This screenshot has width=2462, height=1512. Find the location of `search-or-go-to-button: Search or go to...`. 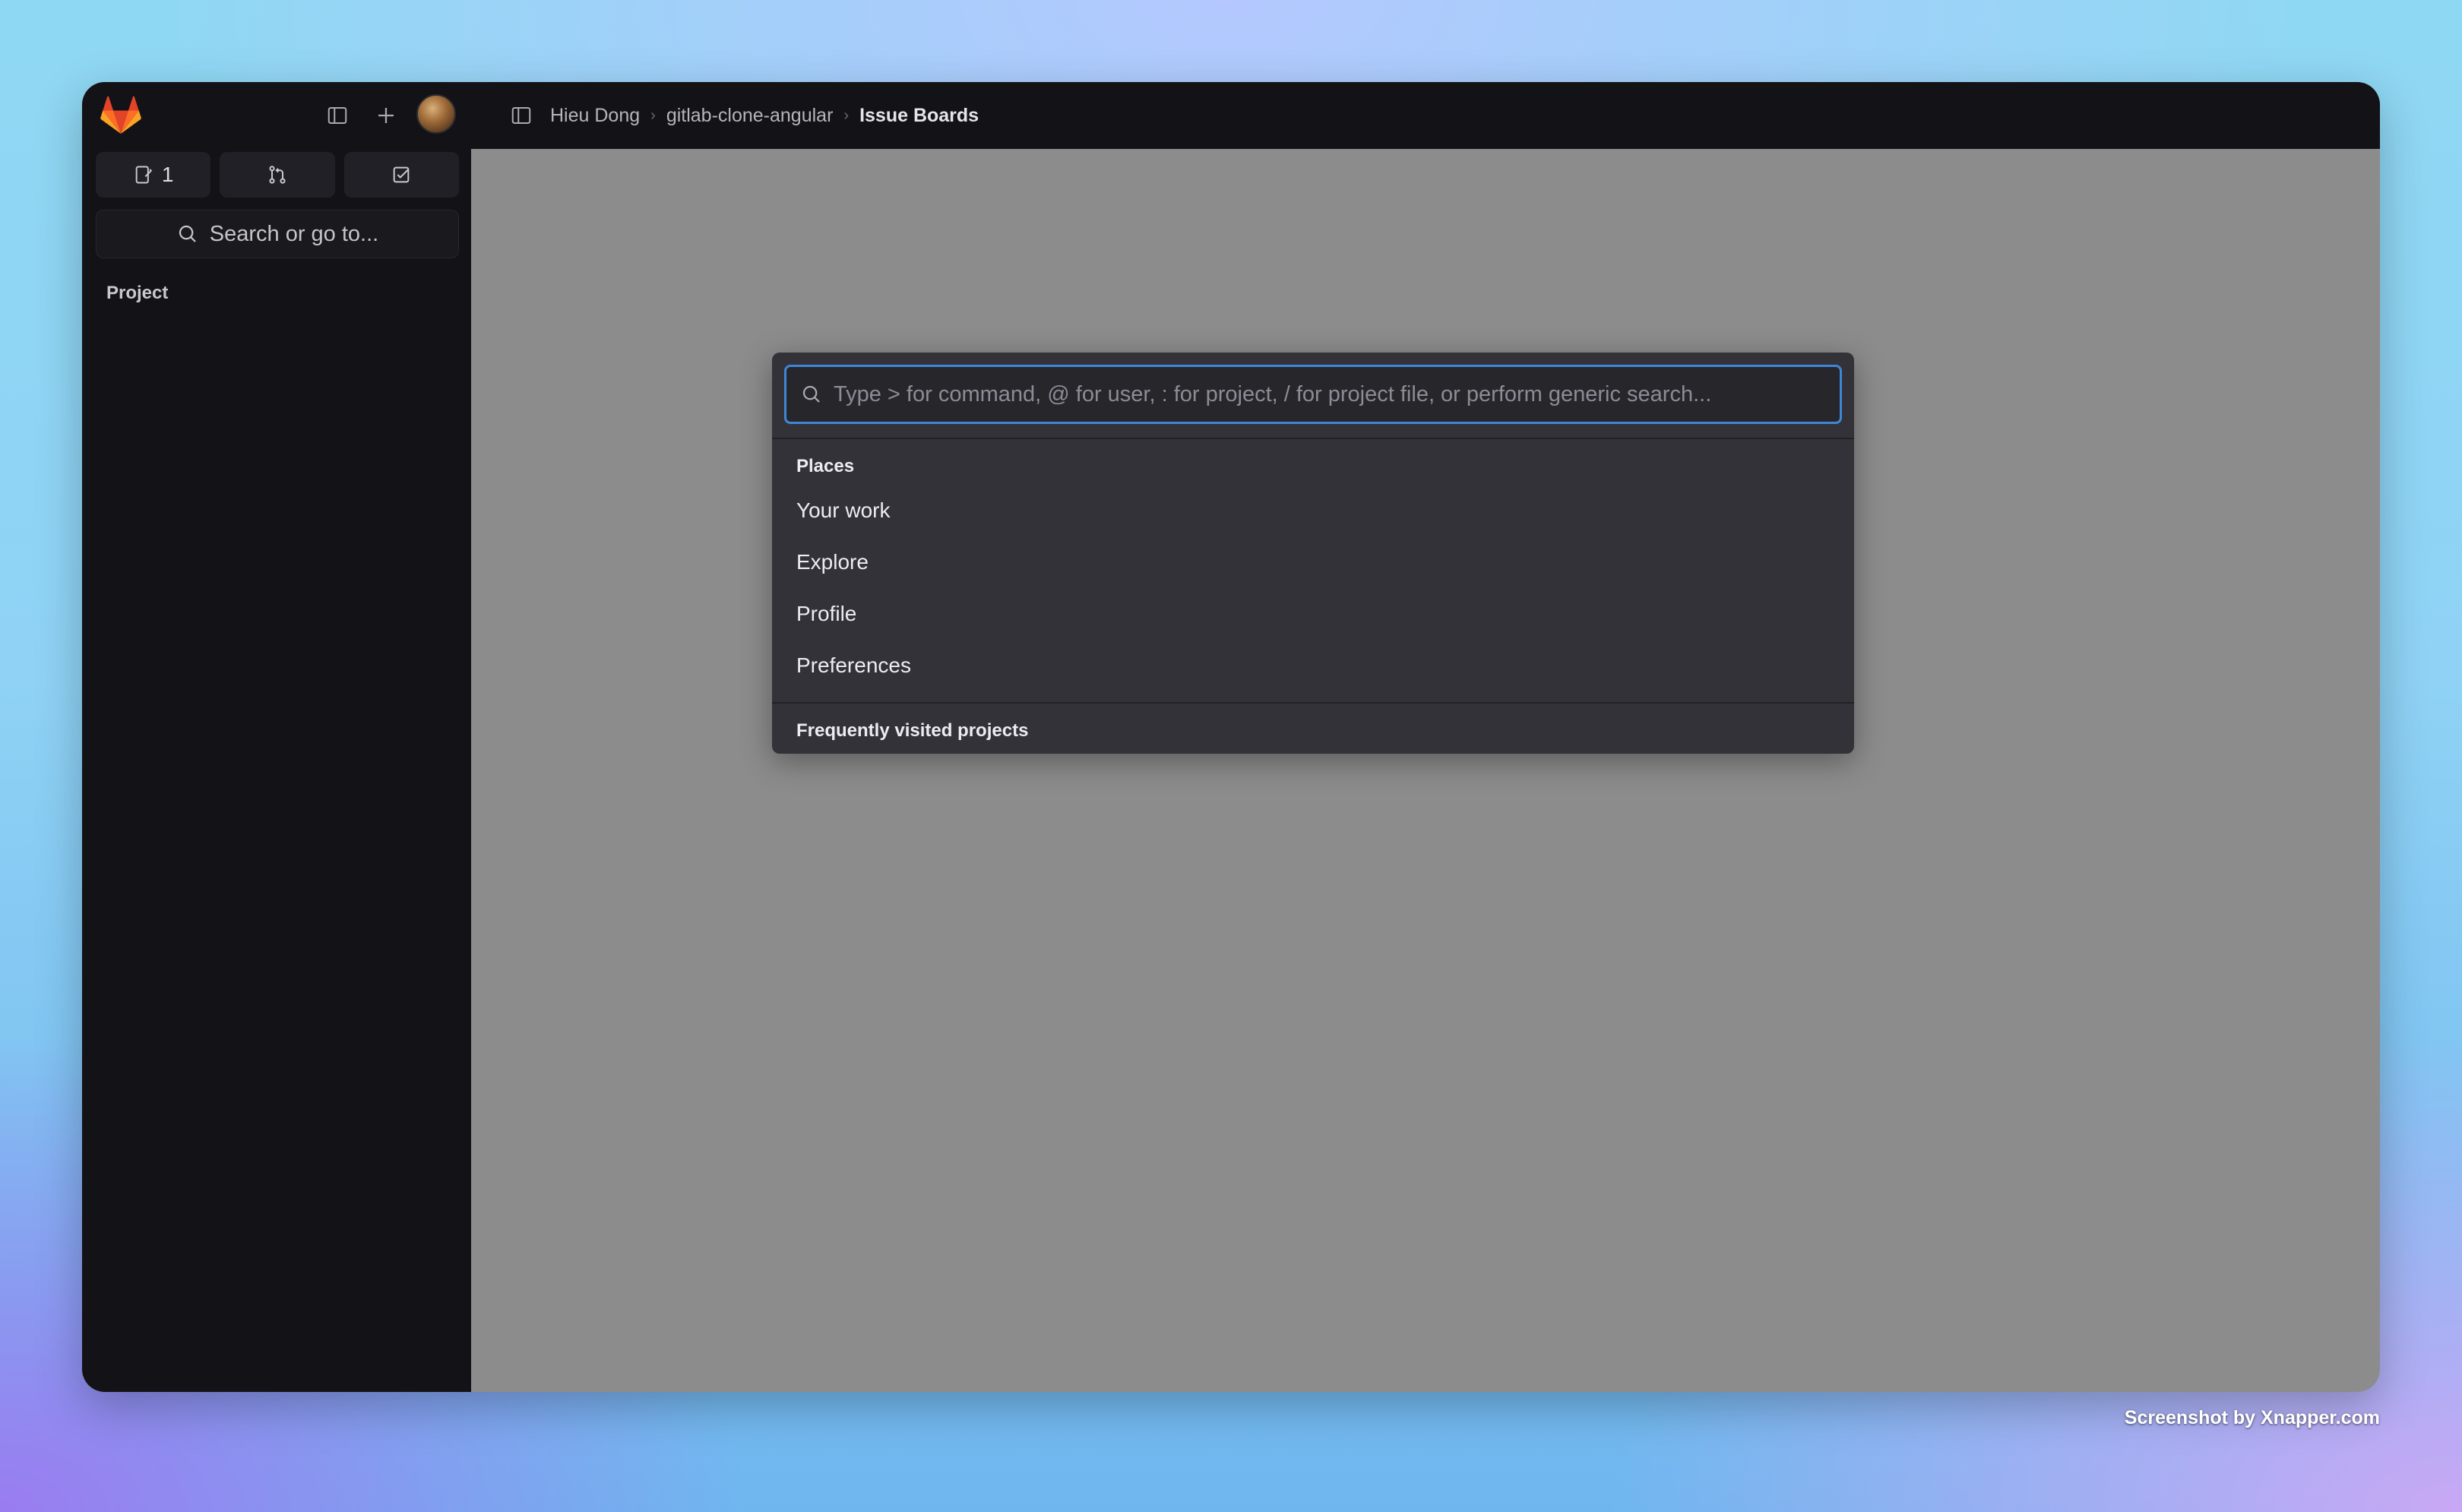

search-or-go-to-button: Search or go to... is located at coordinates (277, 234).